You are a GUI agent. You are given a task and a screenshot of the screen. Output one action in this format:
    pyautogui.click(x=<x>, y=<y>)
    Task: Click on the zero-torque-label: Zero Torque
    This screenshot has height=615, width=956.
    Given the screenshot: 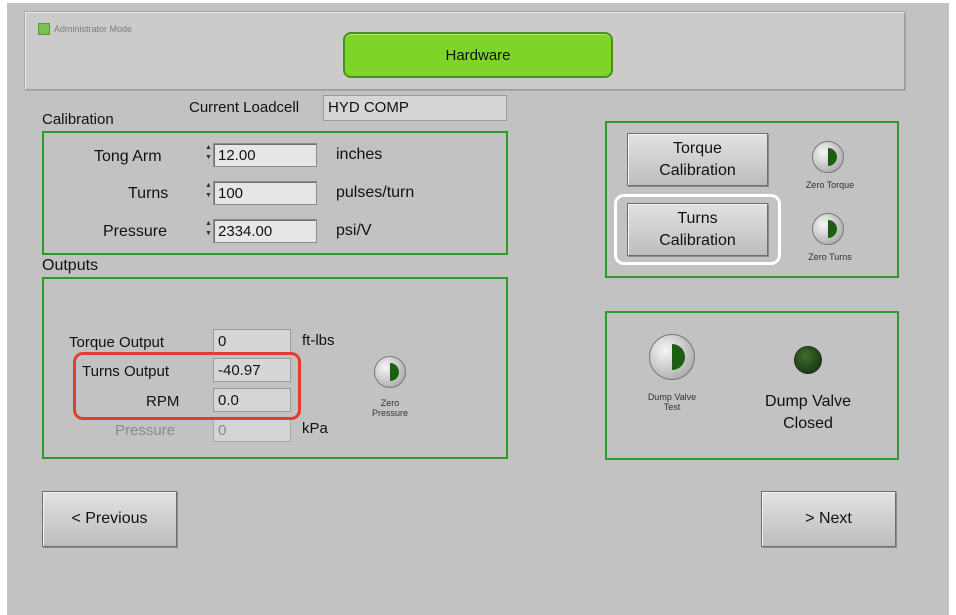 What is the action you would take?
    pyautogui.click(x=830, y=185)
    